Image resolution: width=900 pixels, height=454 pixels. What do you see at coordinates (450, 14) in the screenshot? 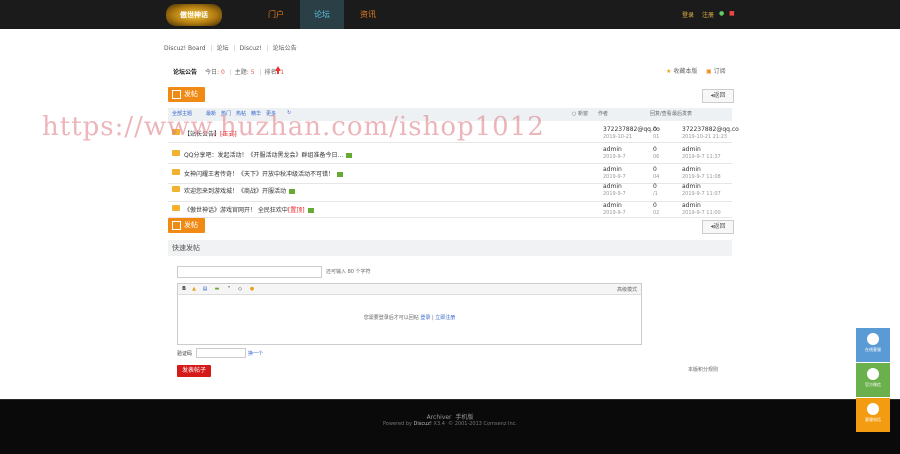
I see `top-navigation-bar: 傲世神话 门户 论坛 资讯 登录 注册 ● ■` at bounding box center [450, 14].